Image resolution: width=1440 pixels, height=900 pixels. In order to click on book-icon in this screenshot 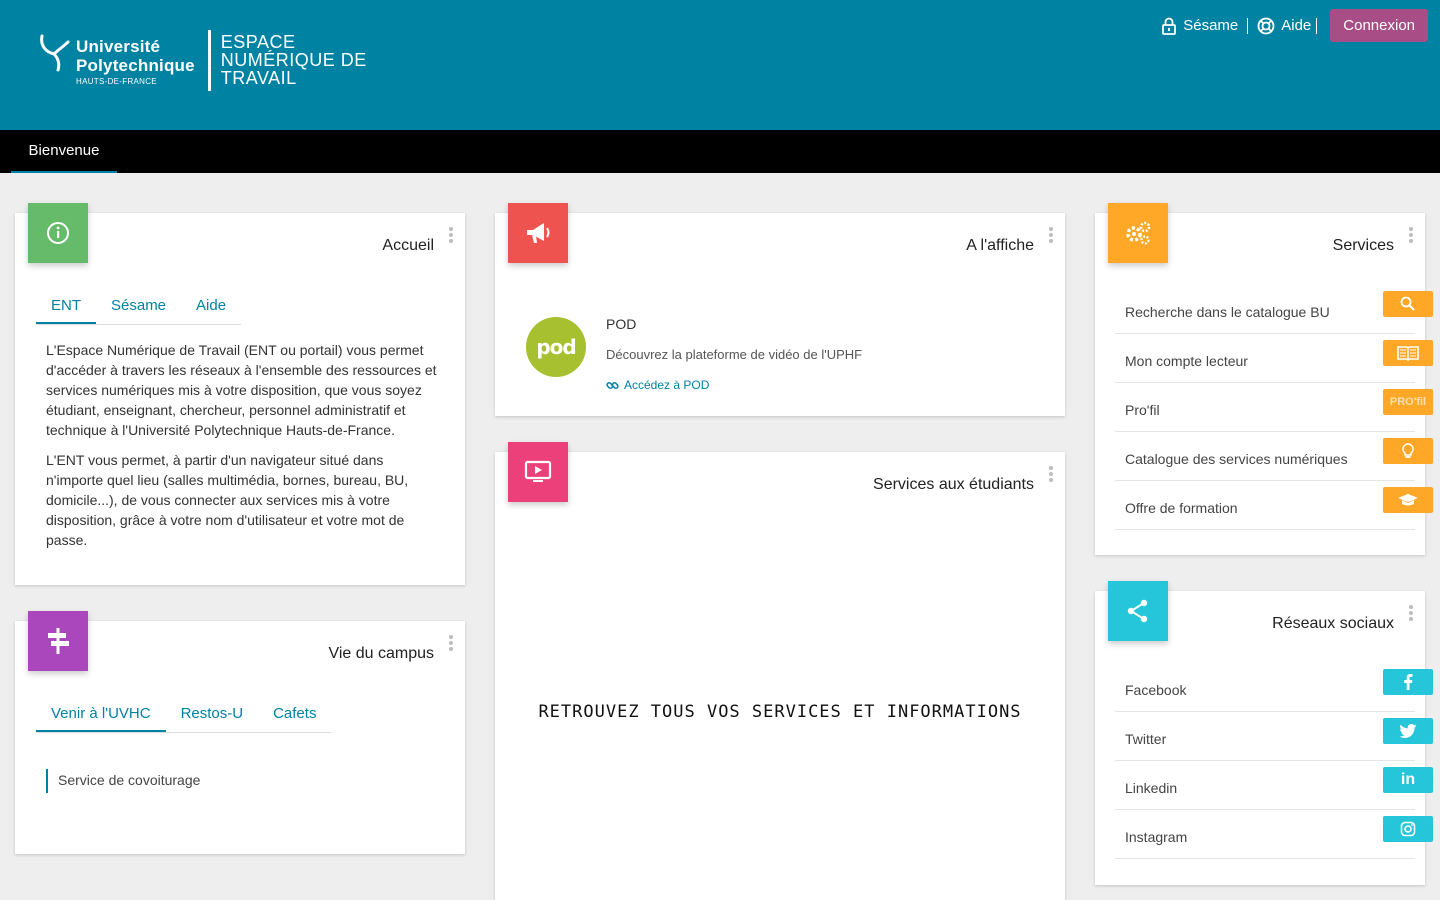, I will do `click(1408, 353)`.